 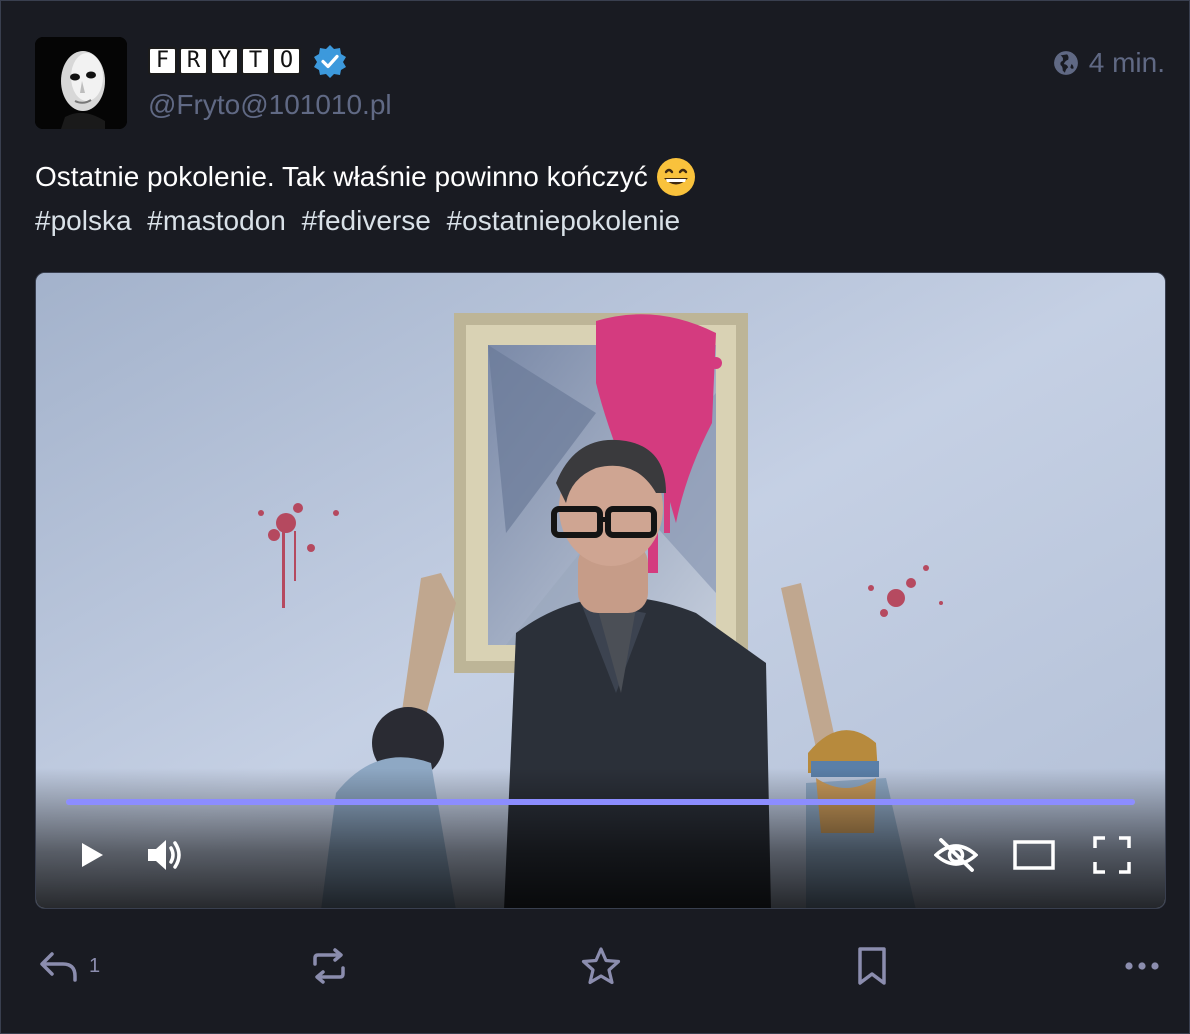 I want to click on favourite-button, so click(x=601, y=966).